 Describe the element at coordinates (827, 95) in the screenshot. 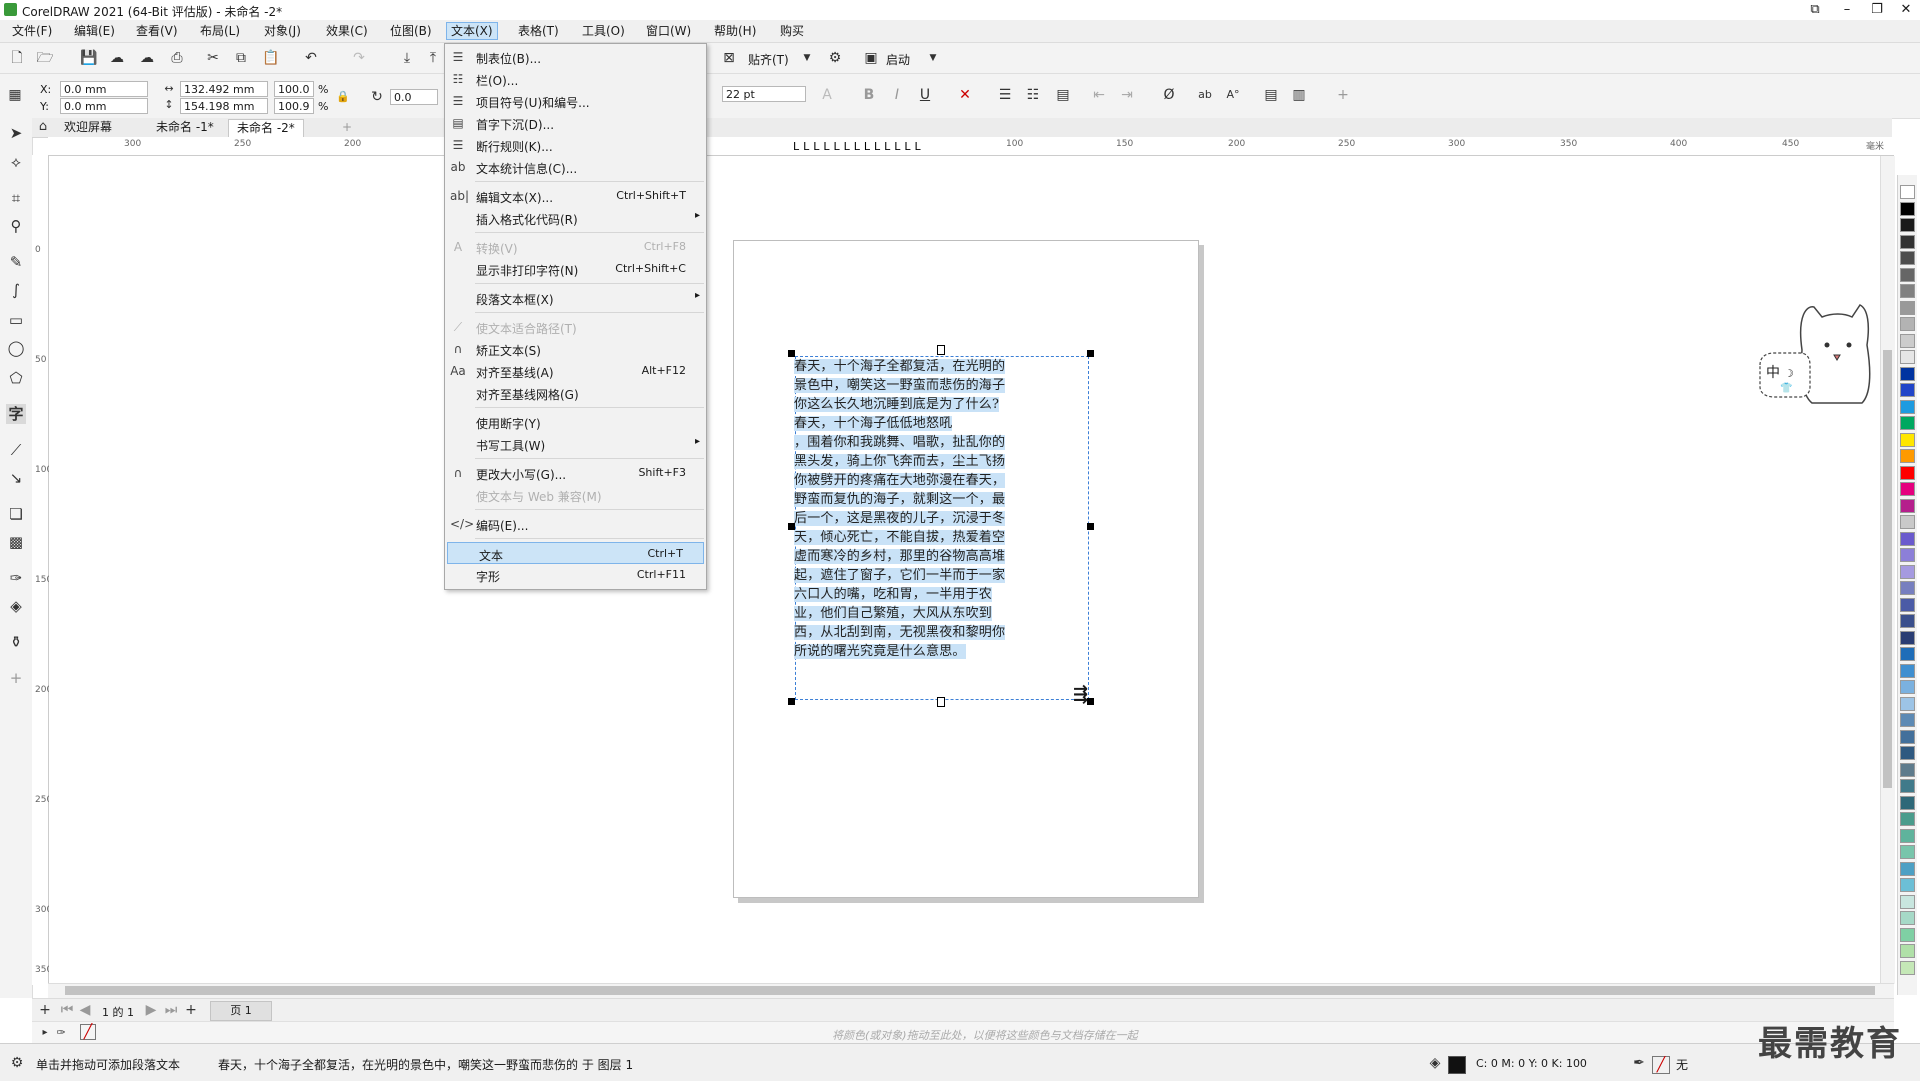

I see `font-size-icon: A` at that location.